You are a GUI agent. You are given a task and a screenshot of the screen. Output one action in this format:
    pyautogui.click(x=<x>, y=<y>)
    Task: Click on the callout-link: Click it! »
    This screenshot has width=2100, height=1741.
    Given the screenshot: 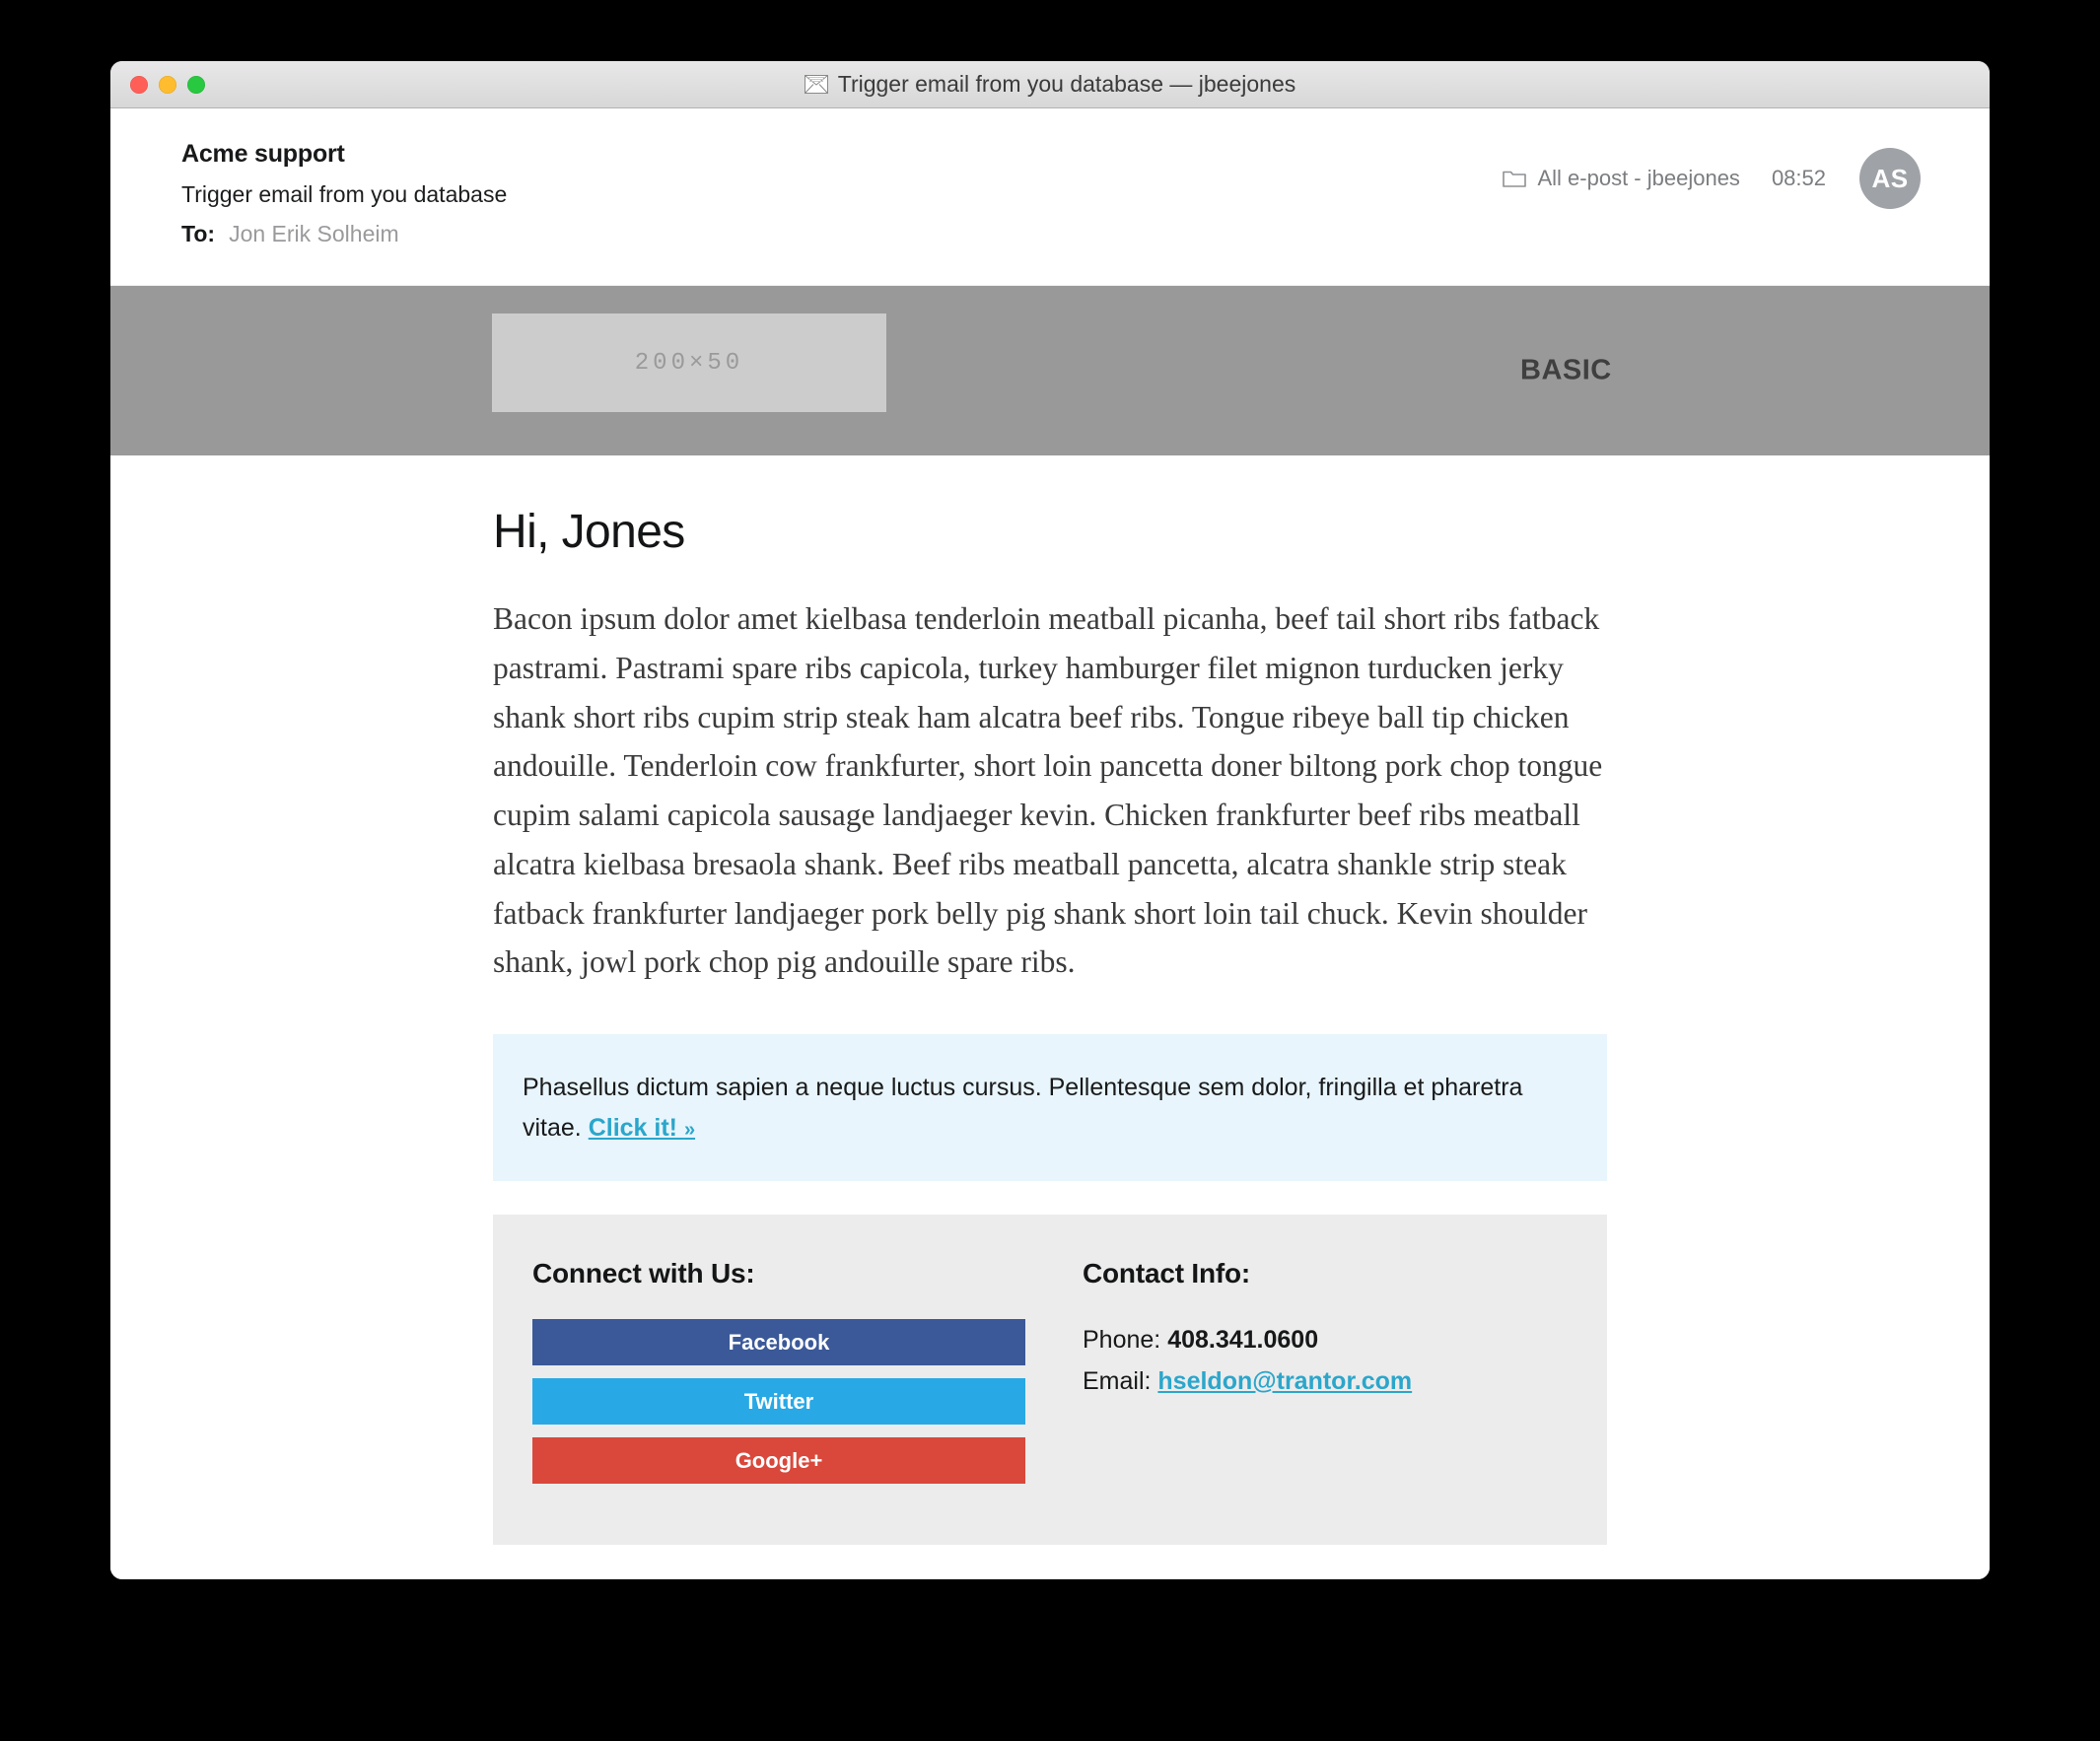 What is the action you would take?
    pyautogui.click(x=642, y=1128)
    